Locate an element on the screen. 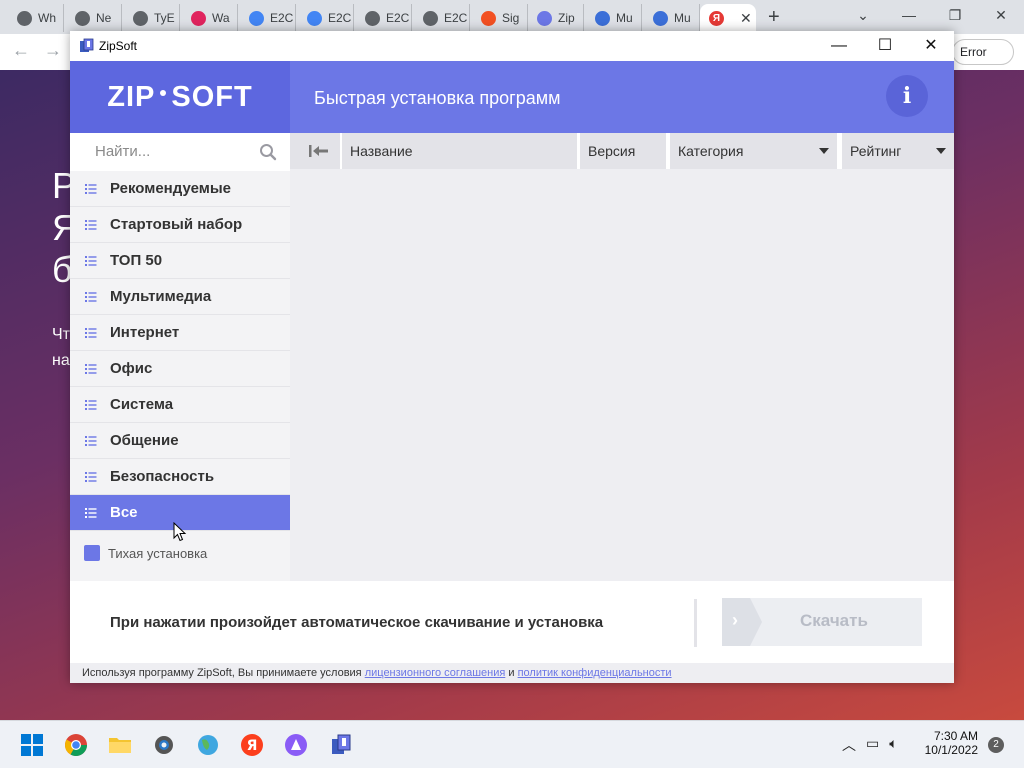  download-button: › Скачать is located at coordinates (822, 622).